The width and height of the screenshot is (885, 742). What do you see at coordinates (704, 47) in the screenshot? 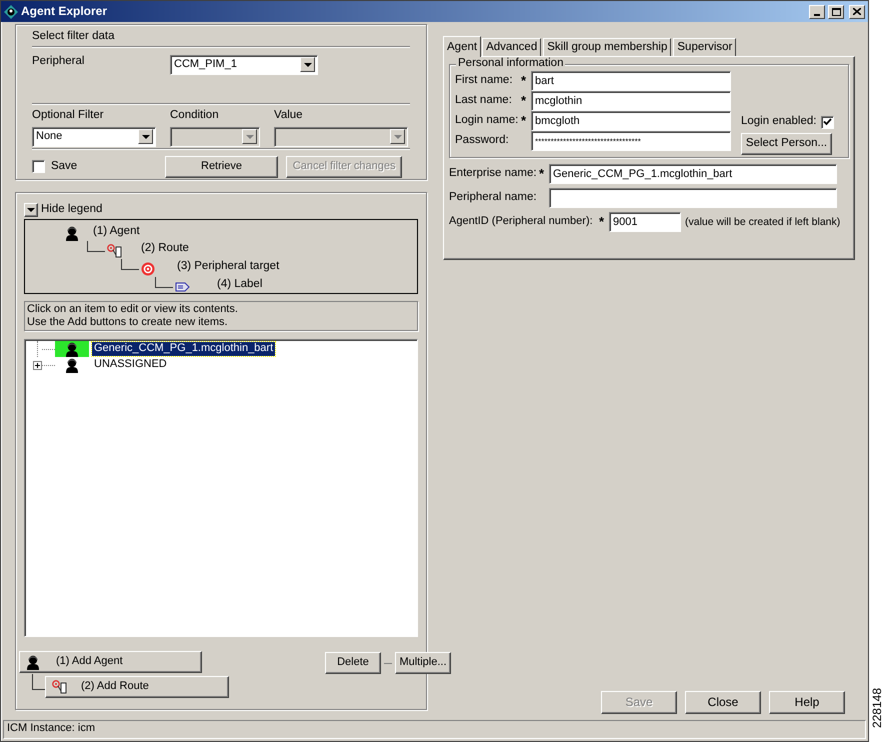
I see `tab: Supervisor` at bounding box center [704, 47].